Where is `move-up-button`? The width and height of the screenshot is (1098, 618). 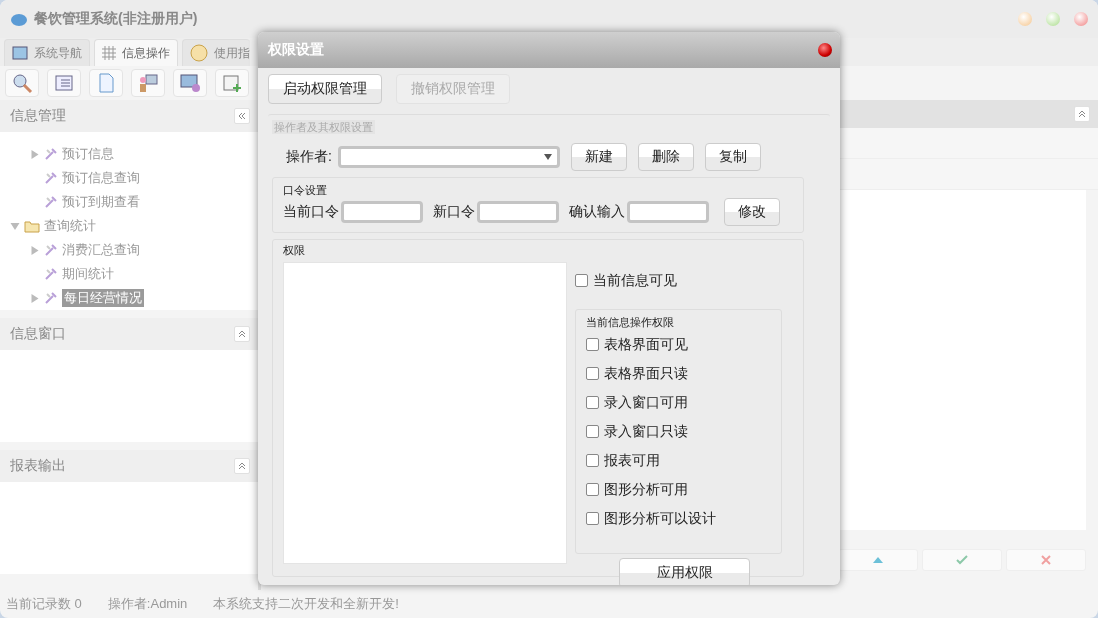
move-up-button is located at coordinates (878, 560).